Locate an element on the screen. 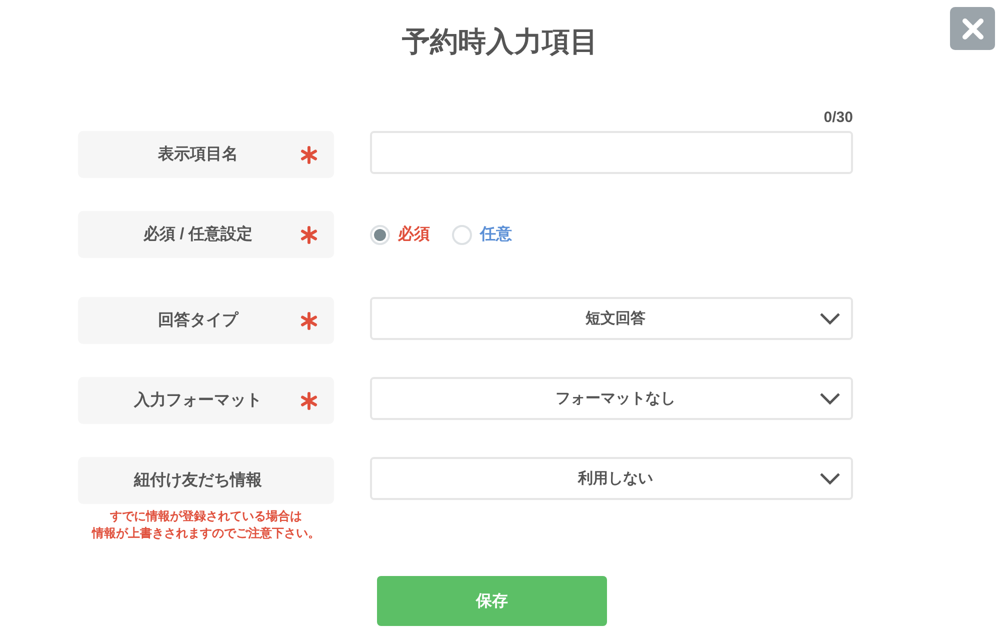 The height and width of the screenshot is (638, 1000). label-text: 必須 / 任意設定 is located at coordinates (198, 234).